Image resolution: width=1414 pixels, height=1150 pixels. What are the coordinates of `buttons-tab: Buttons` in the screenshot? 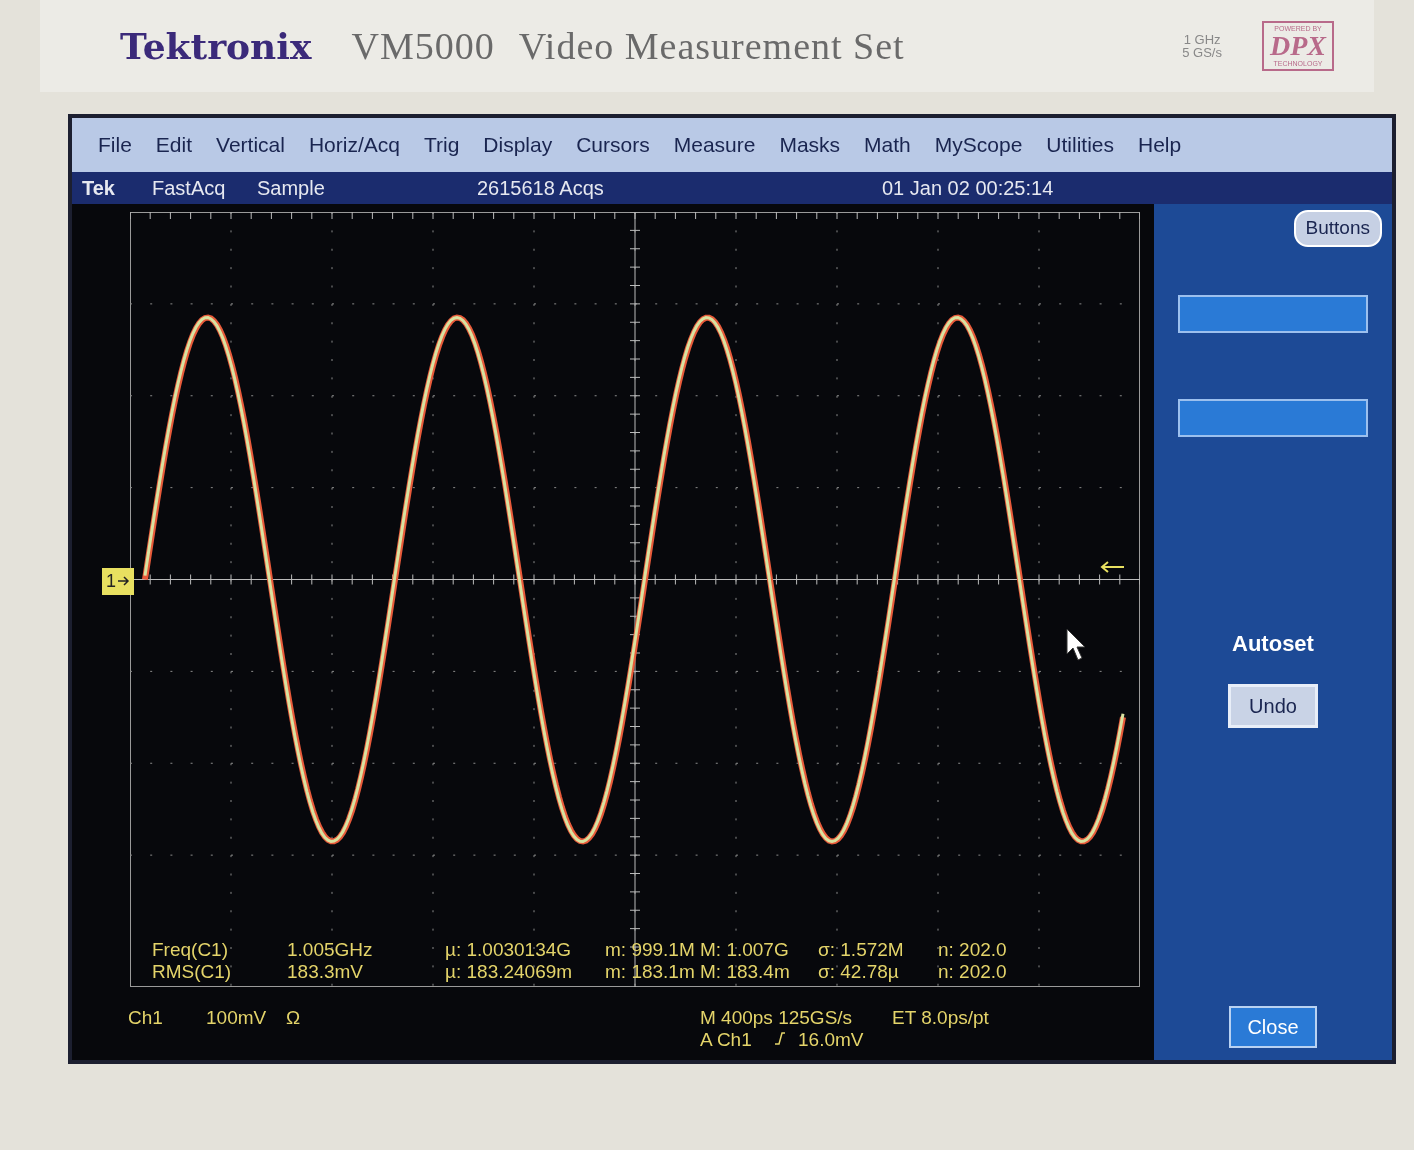 It's located at (1337, 228).